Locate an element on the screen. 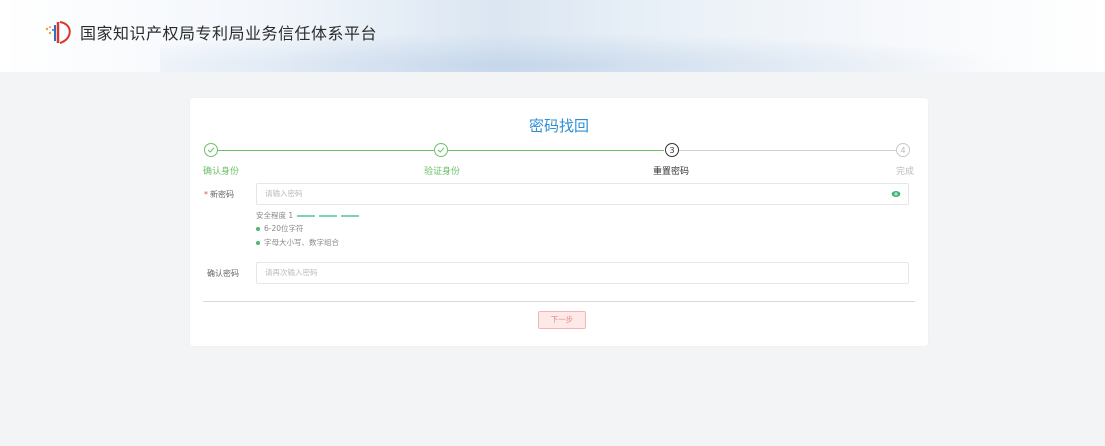  password-rule-composition: 字母大小写、数字组合 is located at coordinates (297, 242).